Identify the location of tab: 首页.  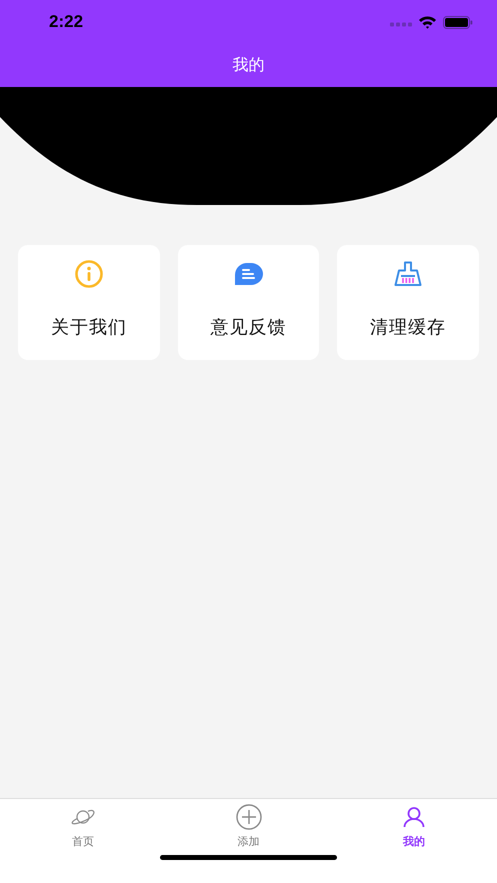
(83, 829).